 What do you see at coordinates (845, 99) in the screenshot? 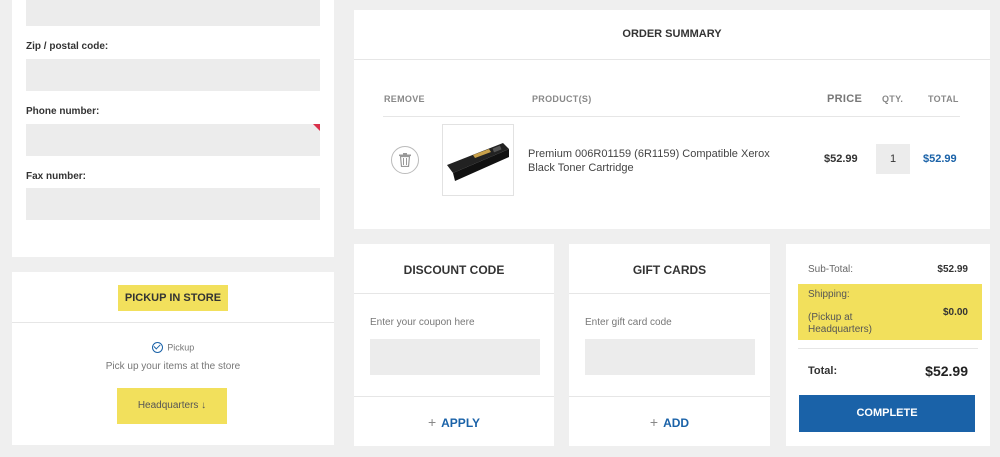
I see `header-price: PRICE` at bounding box center [845, 99].